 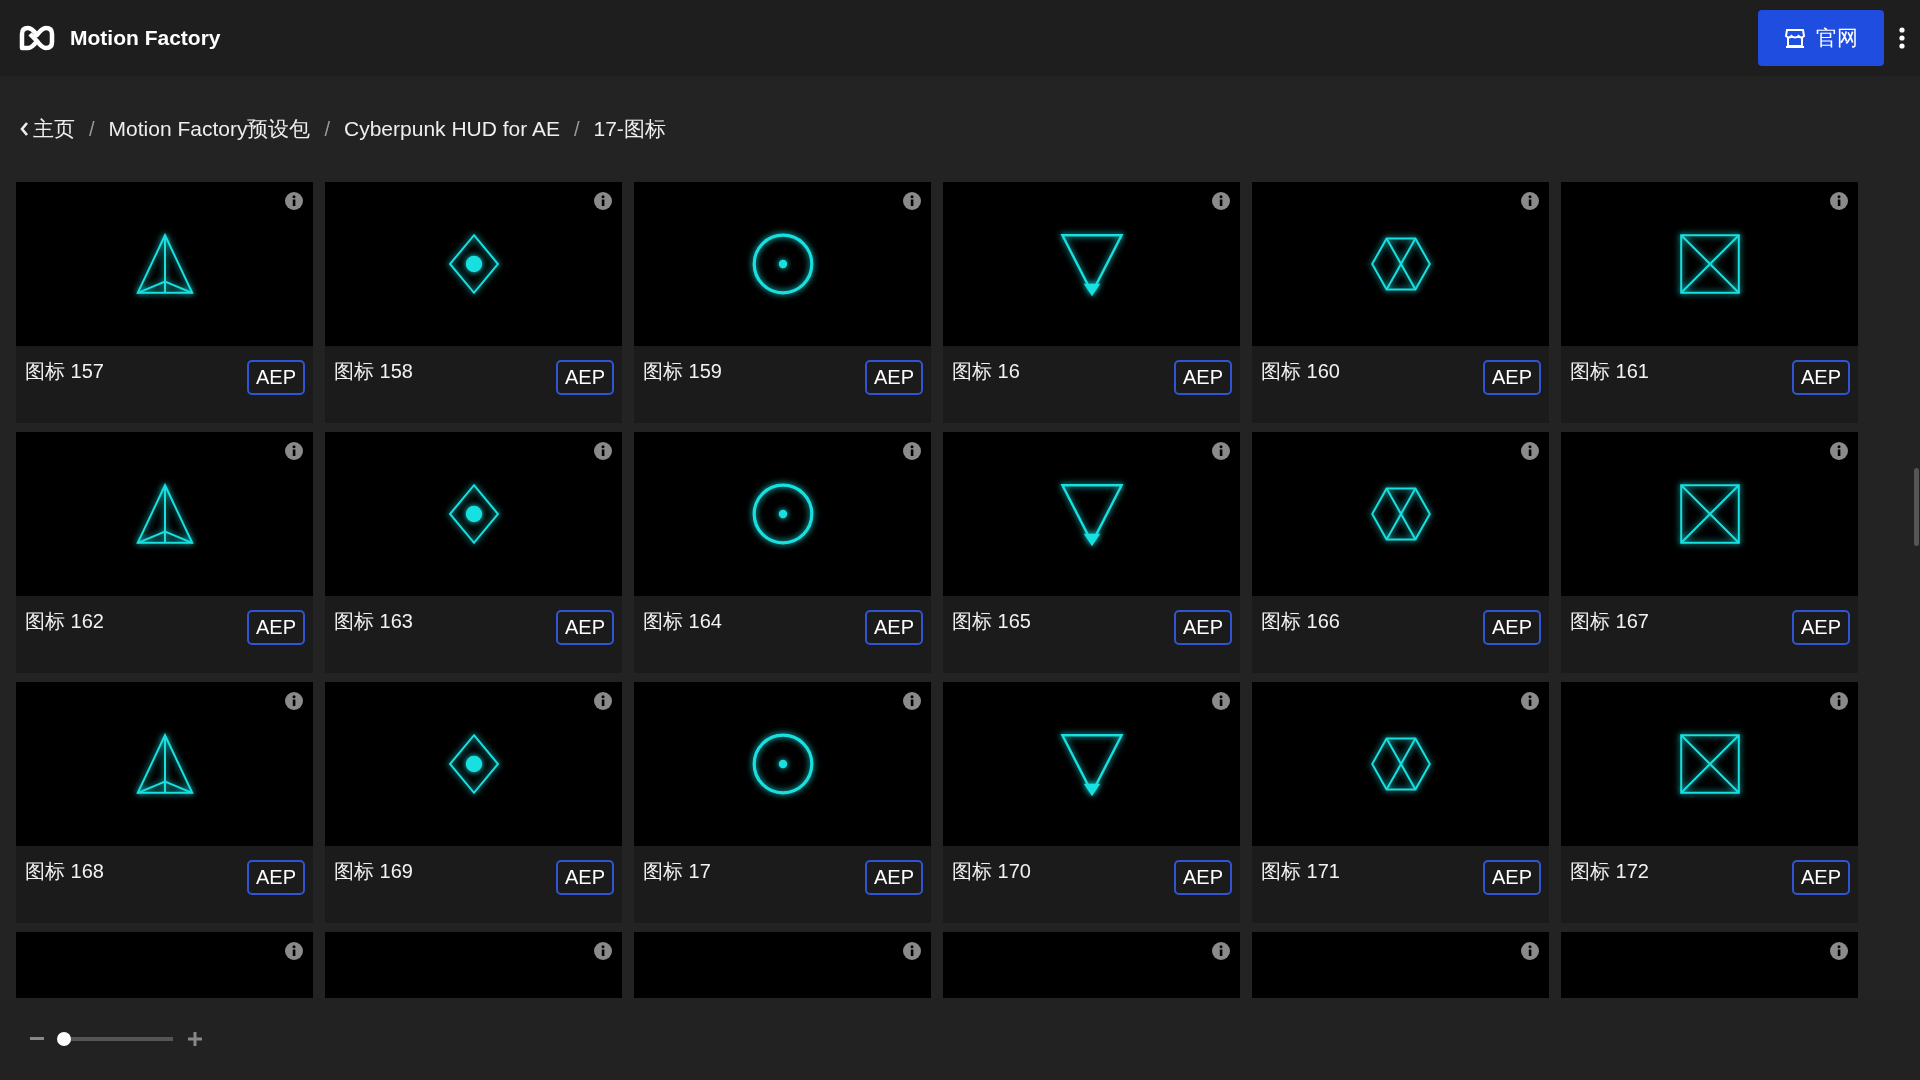 What do you see at coordinates (37, 1039) in the screenshot?
I see `zoom-out-icon` at bounding box center [37, 1039].